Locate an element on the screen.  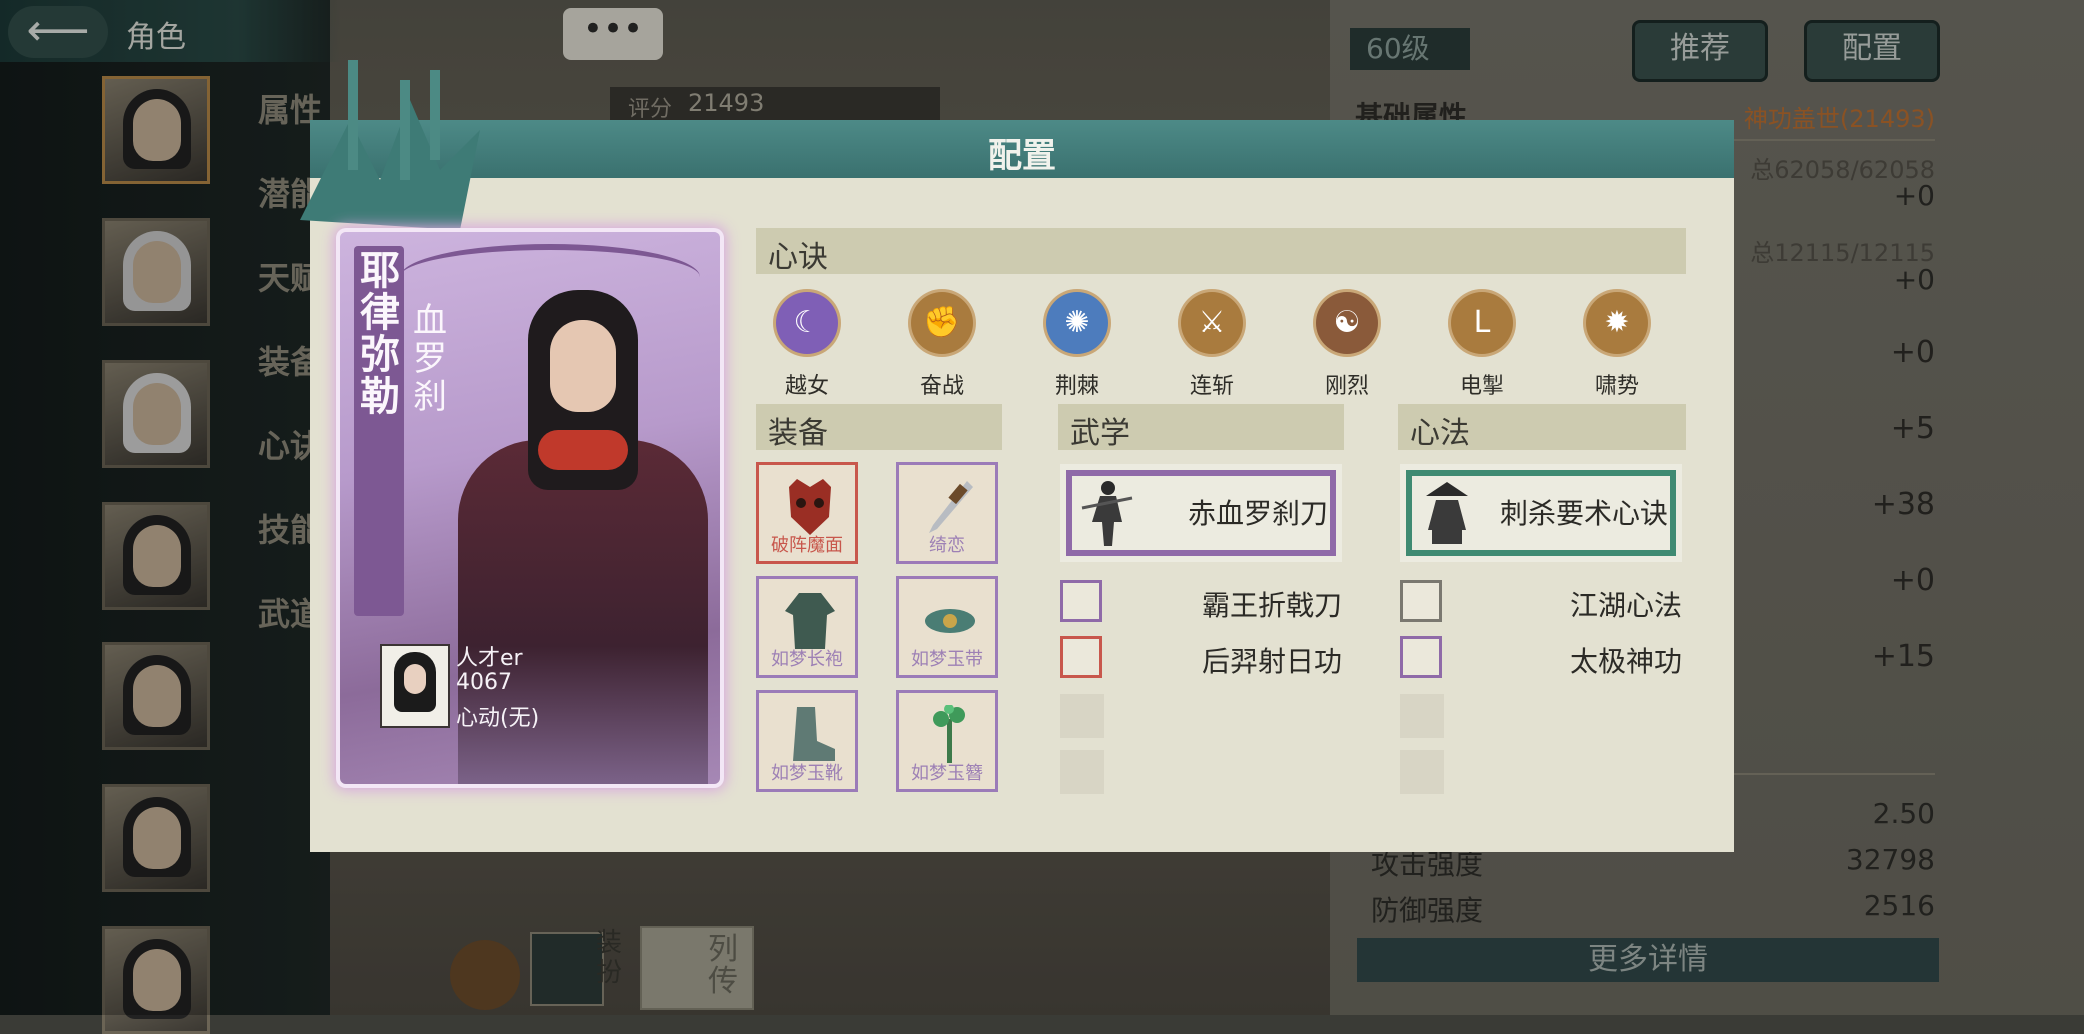
section-header-xinjue: 心诀 is located at coordinates (1221, 251).